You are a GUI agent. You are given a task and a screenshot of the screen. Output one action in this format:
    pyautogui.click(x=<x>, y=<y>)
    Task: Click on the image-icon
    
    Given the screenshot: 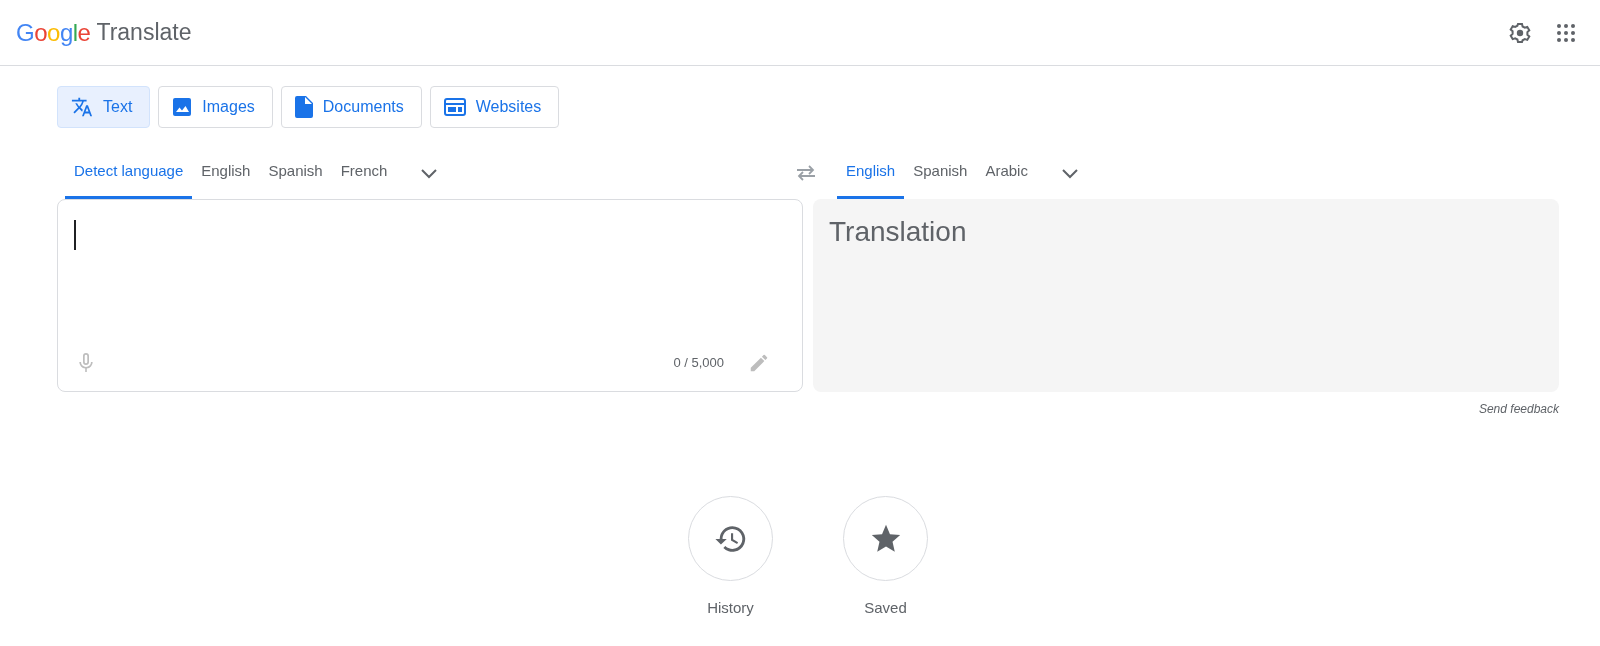 What is the action you would take?
    pyautogui.click(x=182, y=107)
    